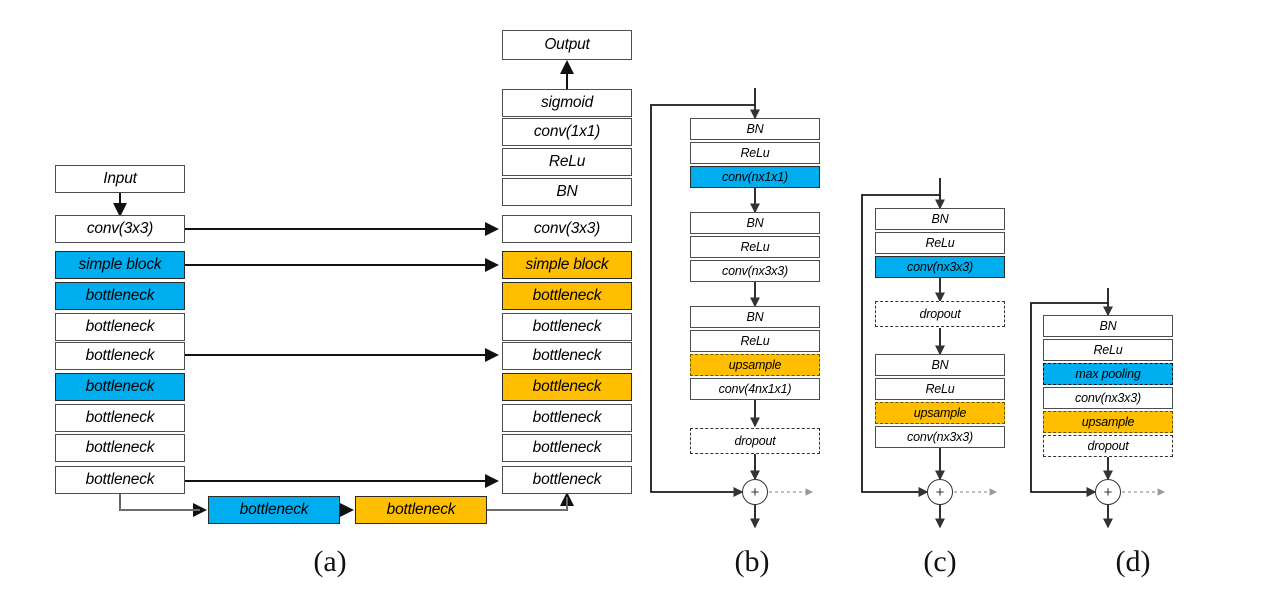 This screenshot has height=602, width=1275. I want to click on panel-c-block-conv-nx3x3-2: conv(nx3x3), so click(940, 437).